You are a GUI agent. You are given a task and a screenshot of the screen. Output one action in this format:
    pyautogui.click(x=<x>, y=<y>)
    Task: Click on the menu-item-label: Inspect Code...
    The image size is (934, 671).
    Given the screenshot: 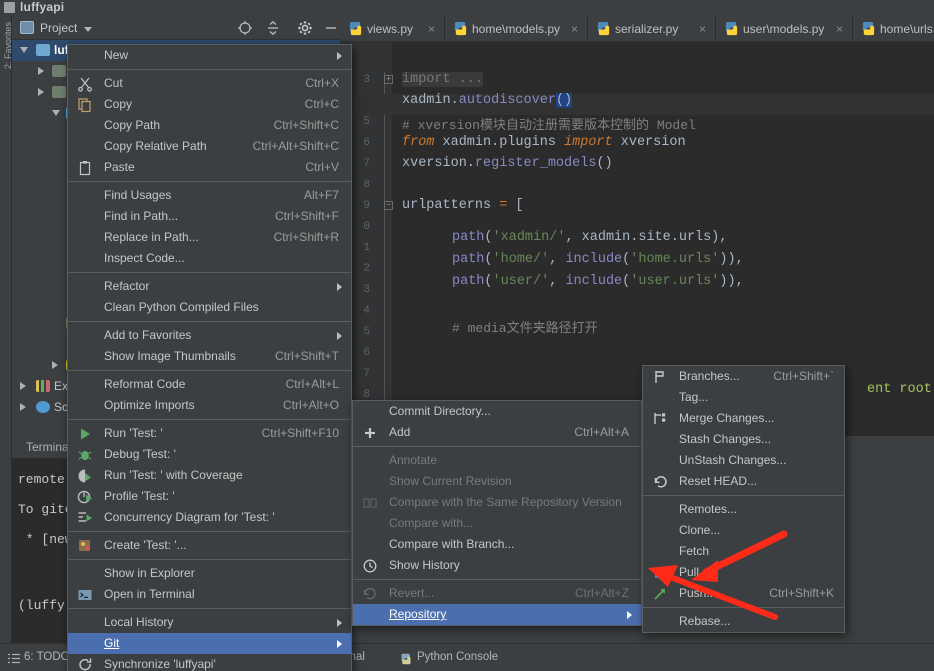 What is the action you would take?
    pyautogui.click(x=144, y=258)
    